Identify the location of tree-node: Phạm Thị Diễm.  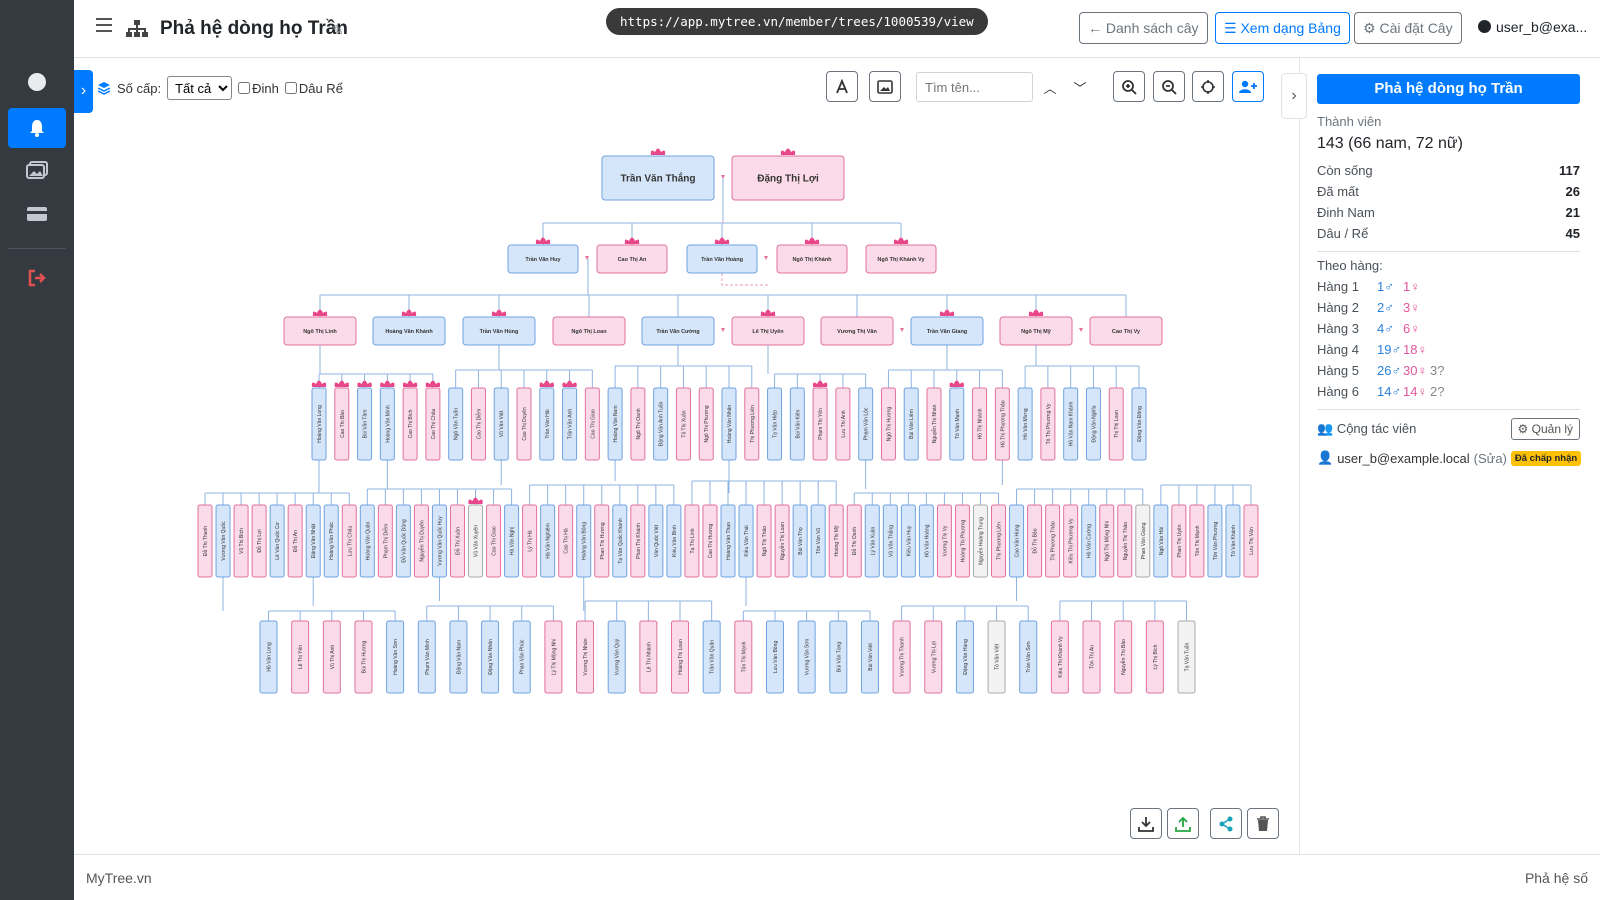
(385, 541).